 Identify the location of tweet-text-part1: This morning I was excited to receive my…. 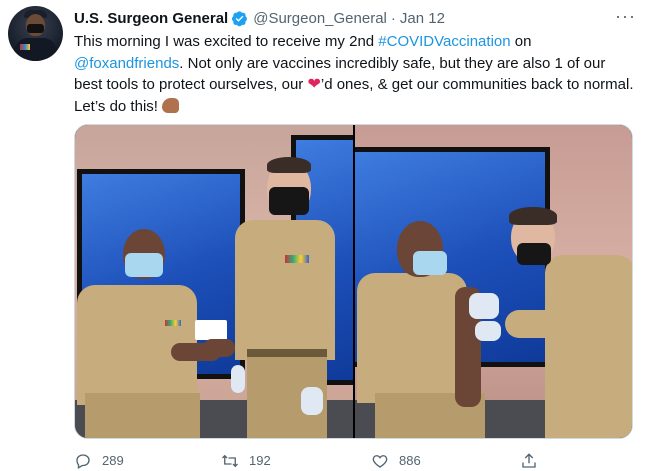
(226, 41).